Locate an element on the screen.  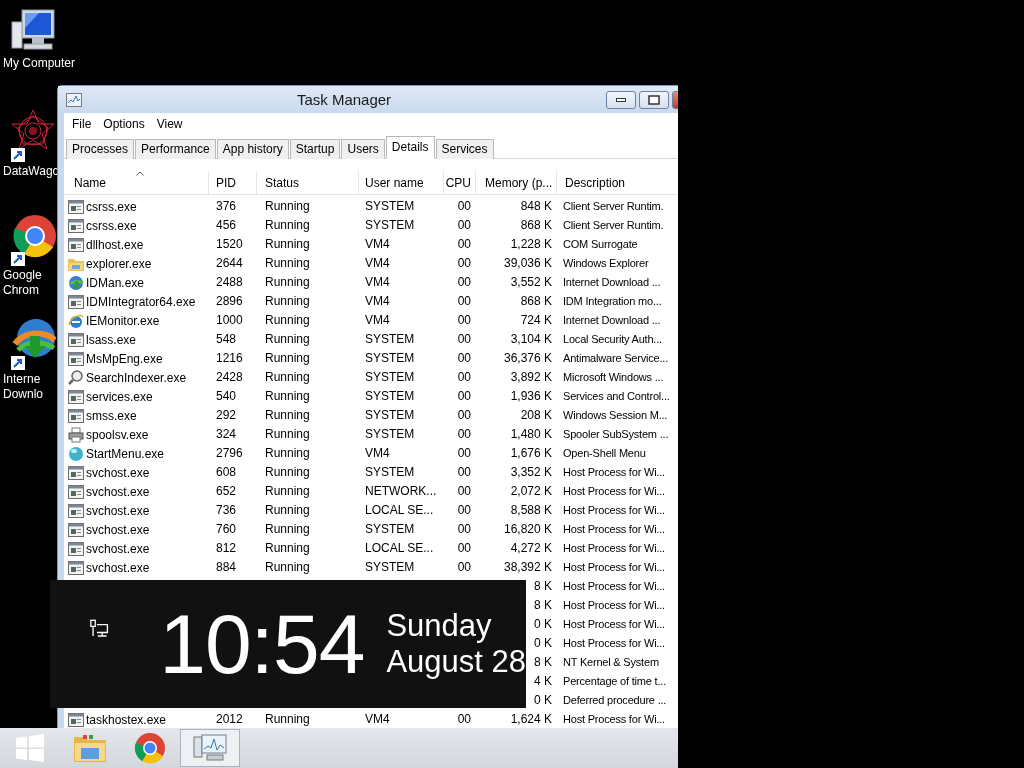
table-cell-text: 760 is located at coordinates (226, 529).